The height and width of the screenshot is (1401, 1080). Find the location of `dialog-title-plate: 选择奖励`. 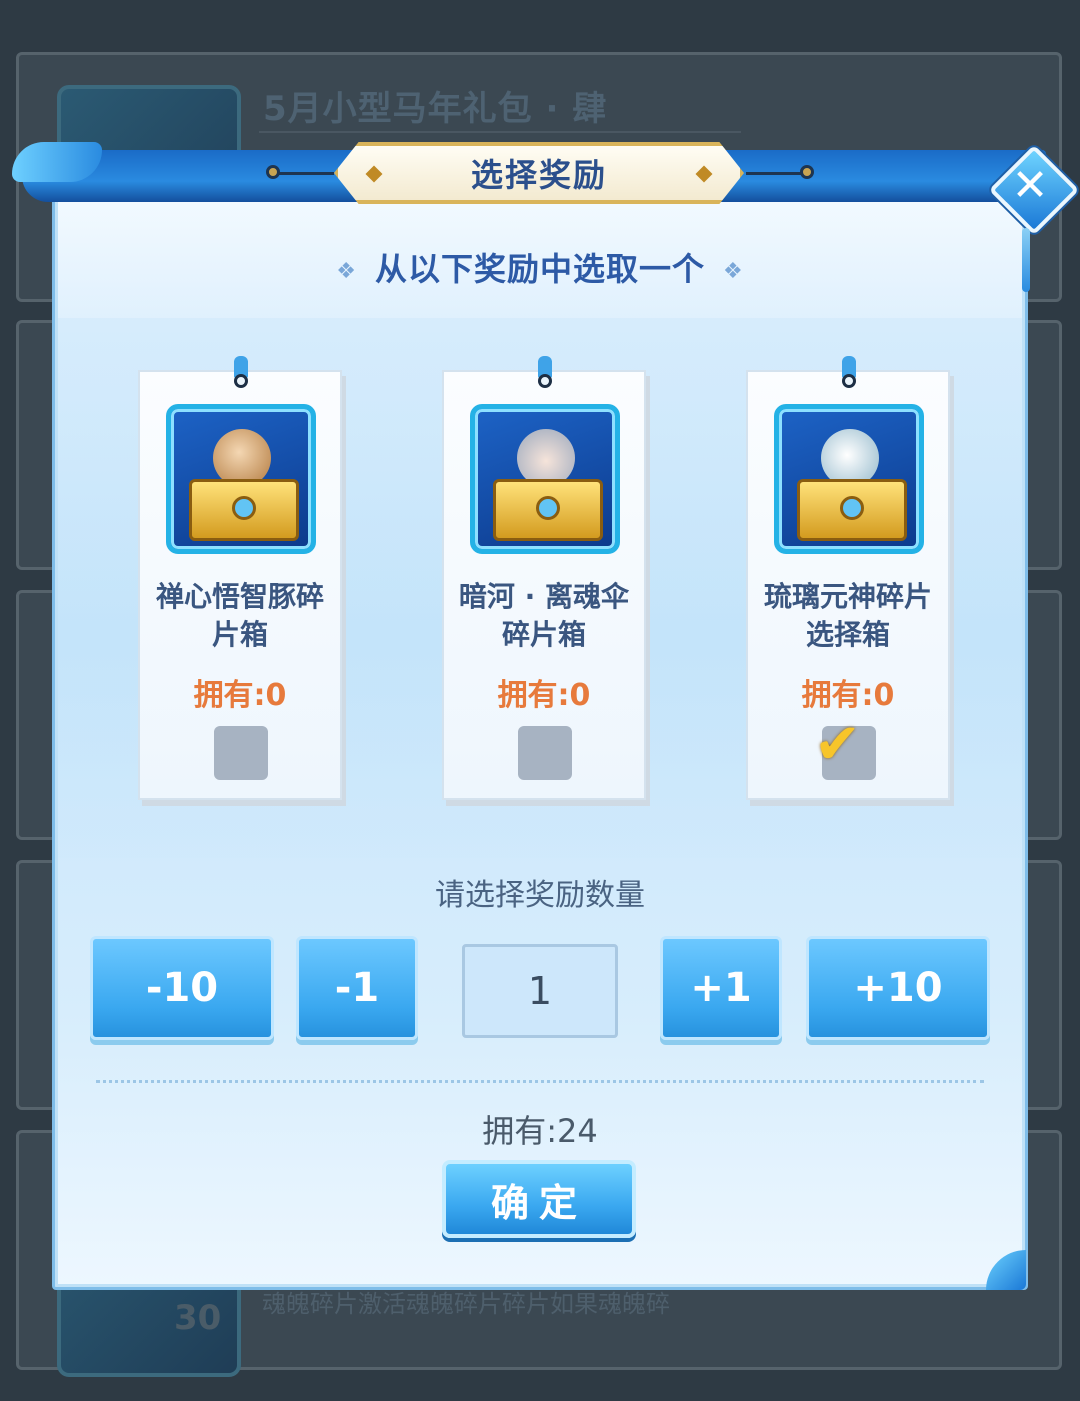

dialog-title-plate: 选择奖励 is located at coordinates (539, 173).